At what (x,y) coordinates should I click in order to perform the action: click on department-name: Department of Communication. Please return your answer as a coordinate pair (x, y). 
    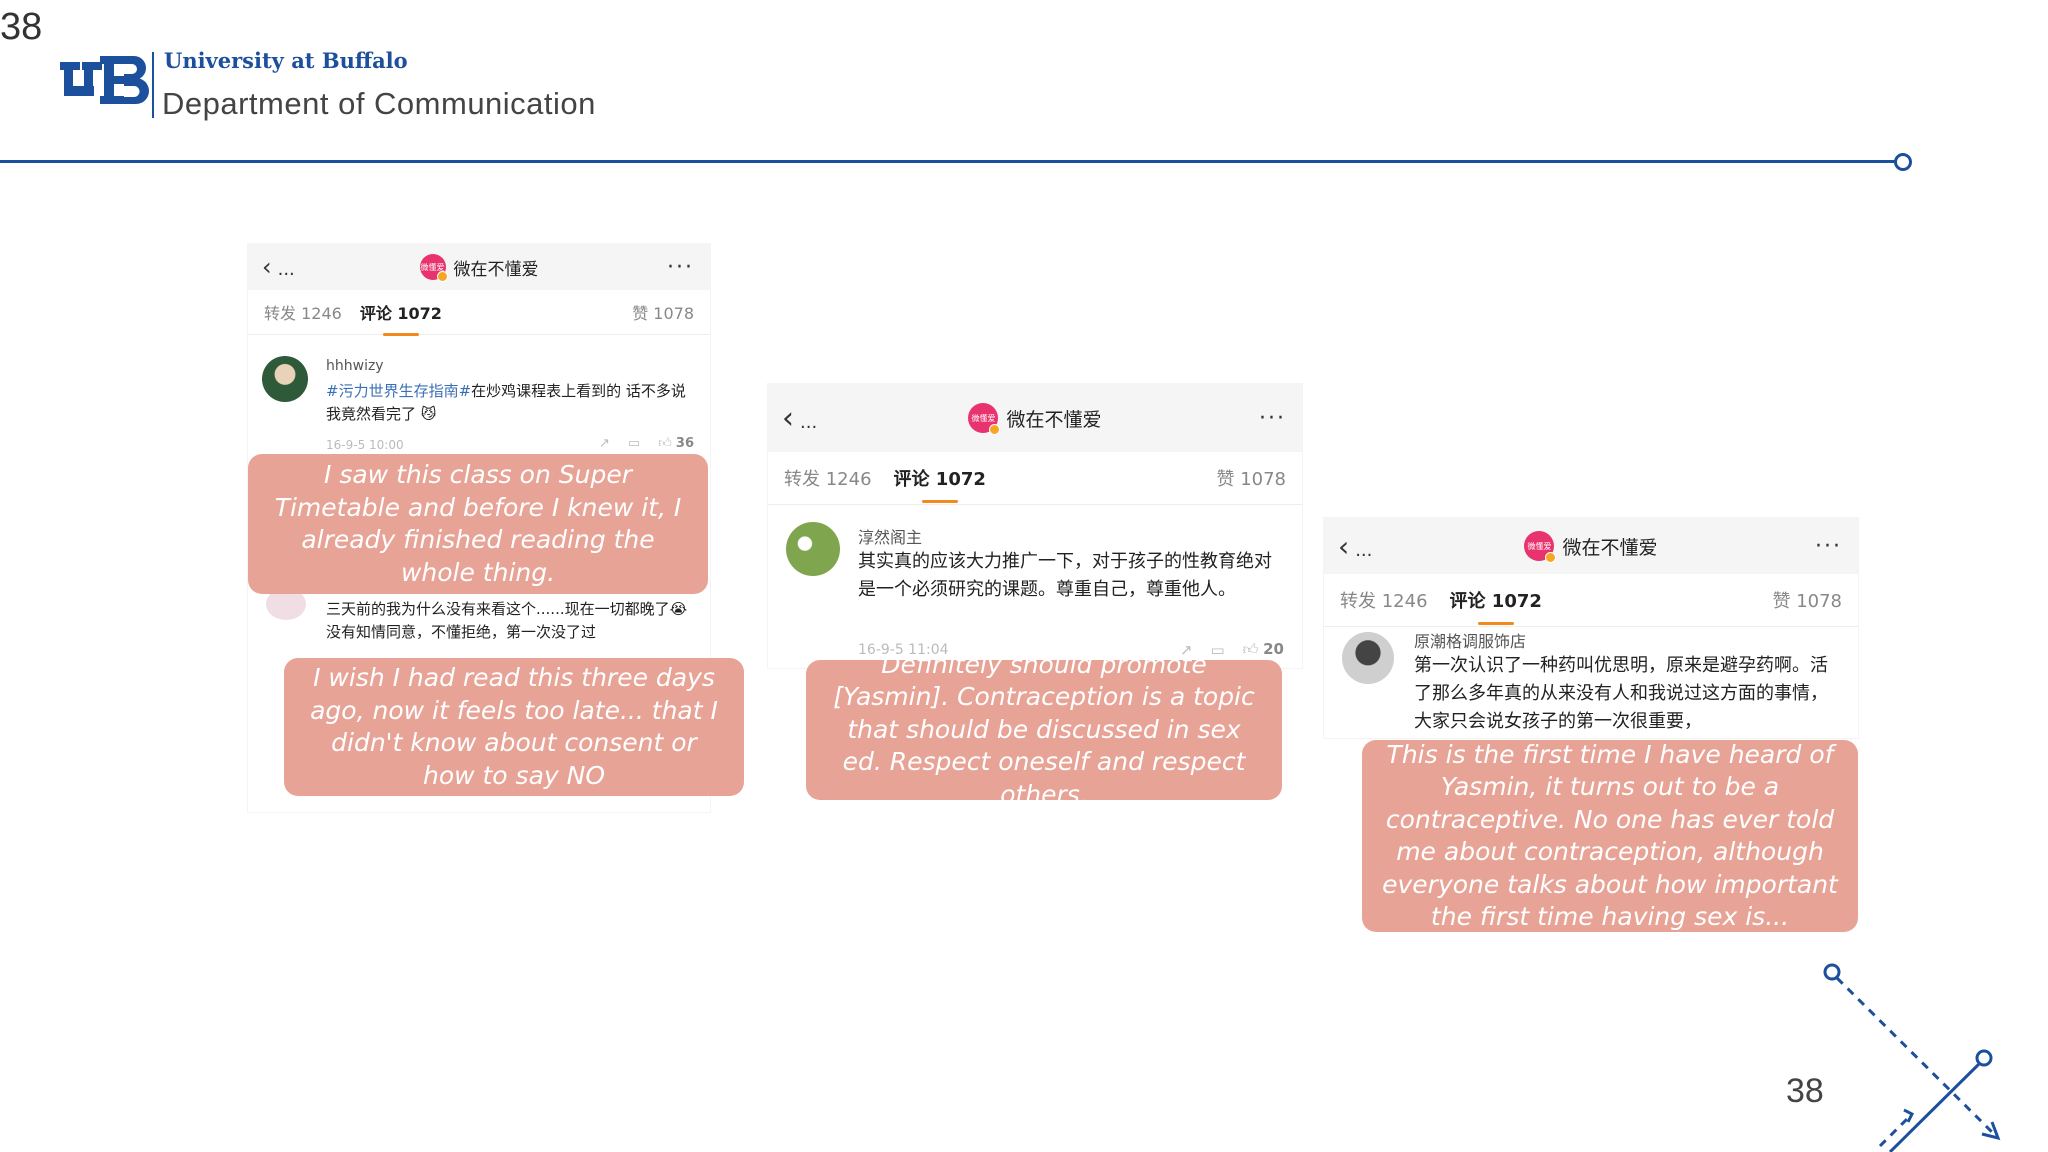
    Looking at the image, I should click on (379, 103).